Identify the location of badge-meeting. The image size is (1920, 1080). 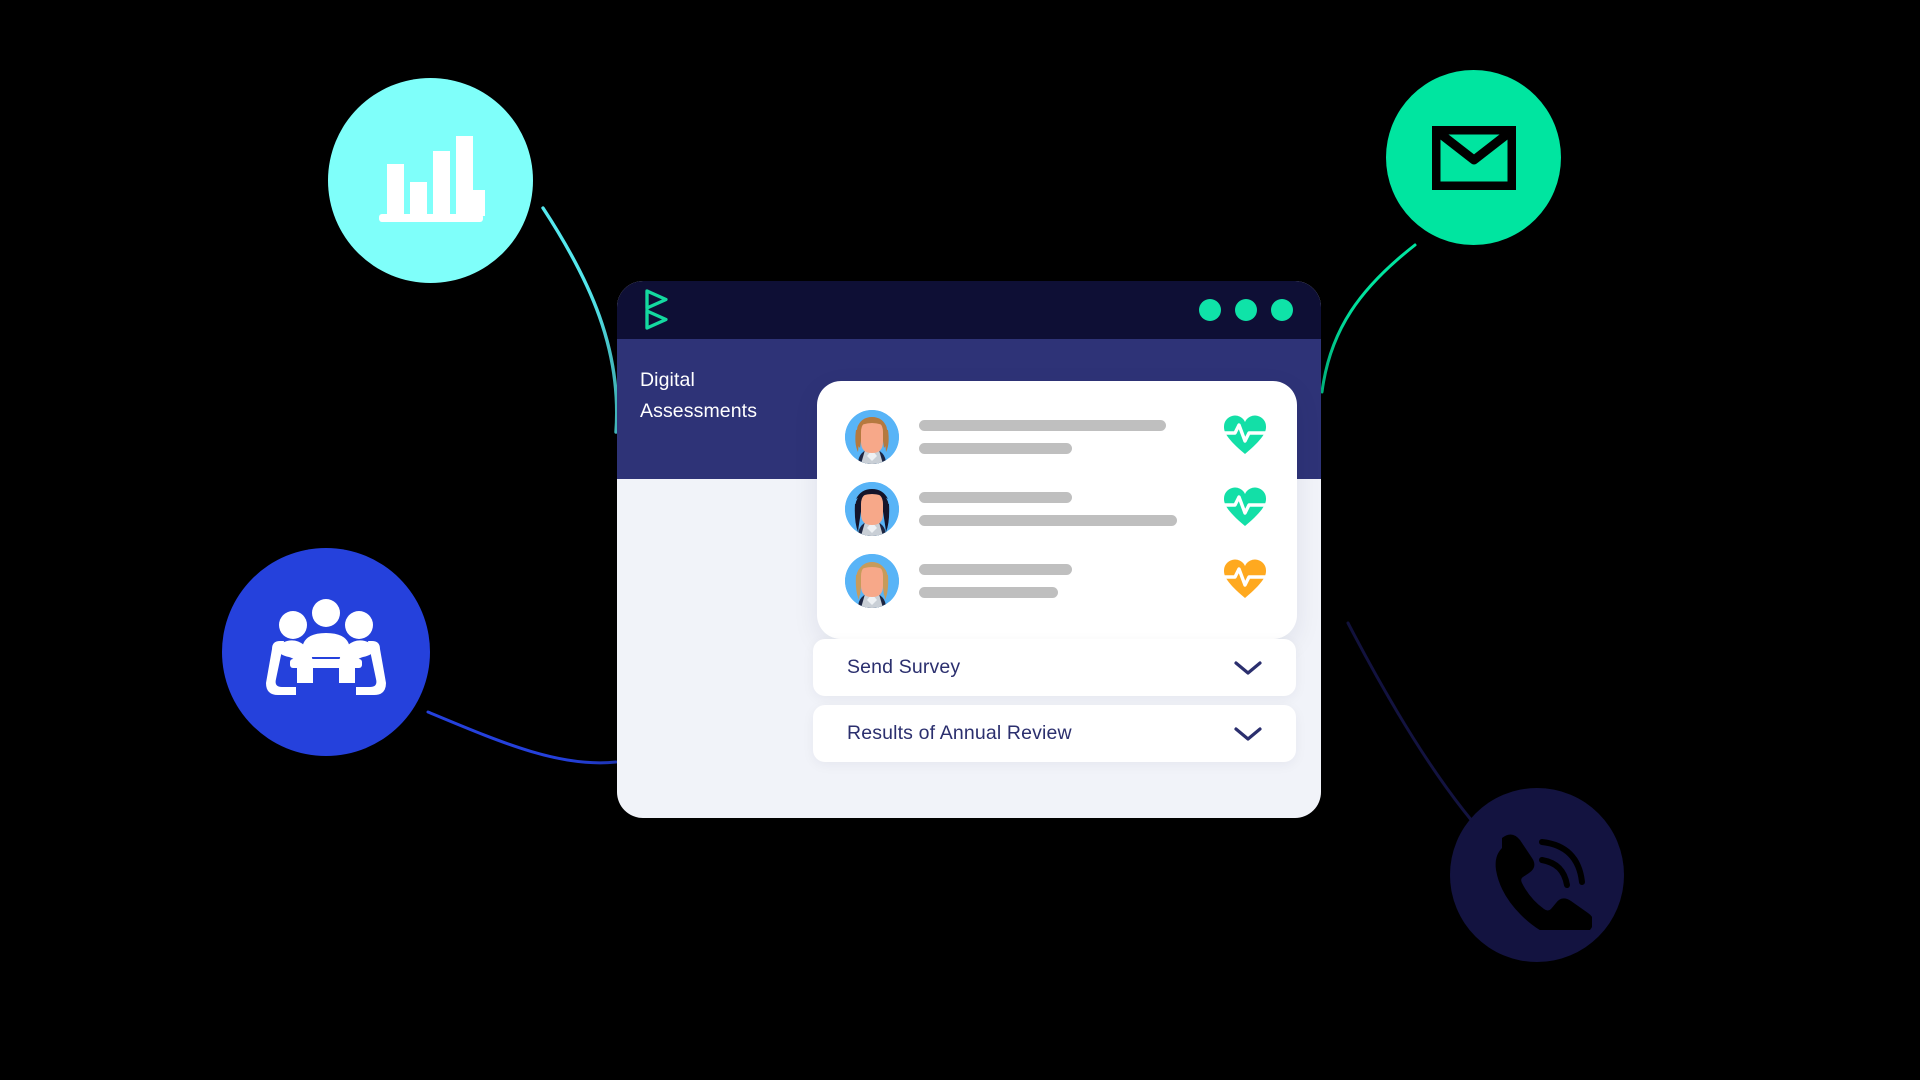
(326, 652).